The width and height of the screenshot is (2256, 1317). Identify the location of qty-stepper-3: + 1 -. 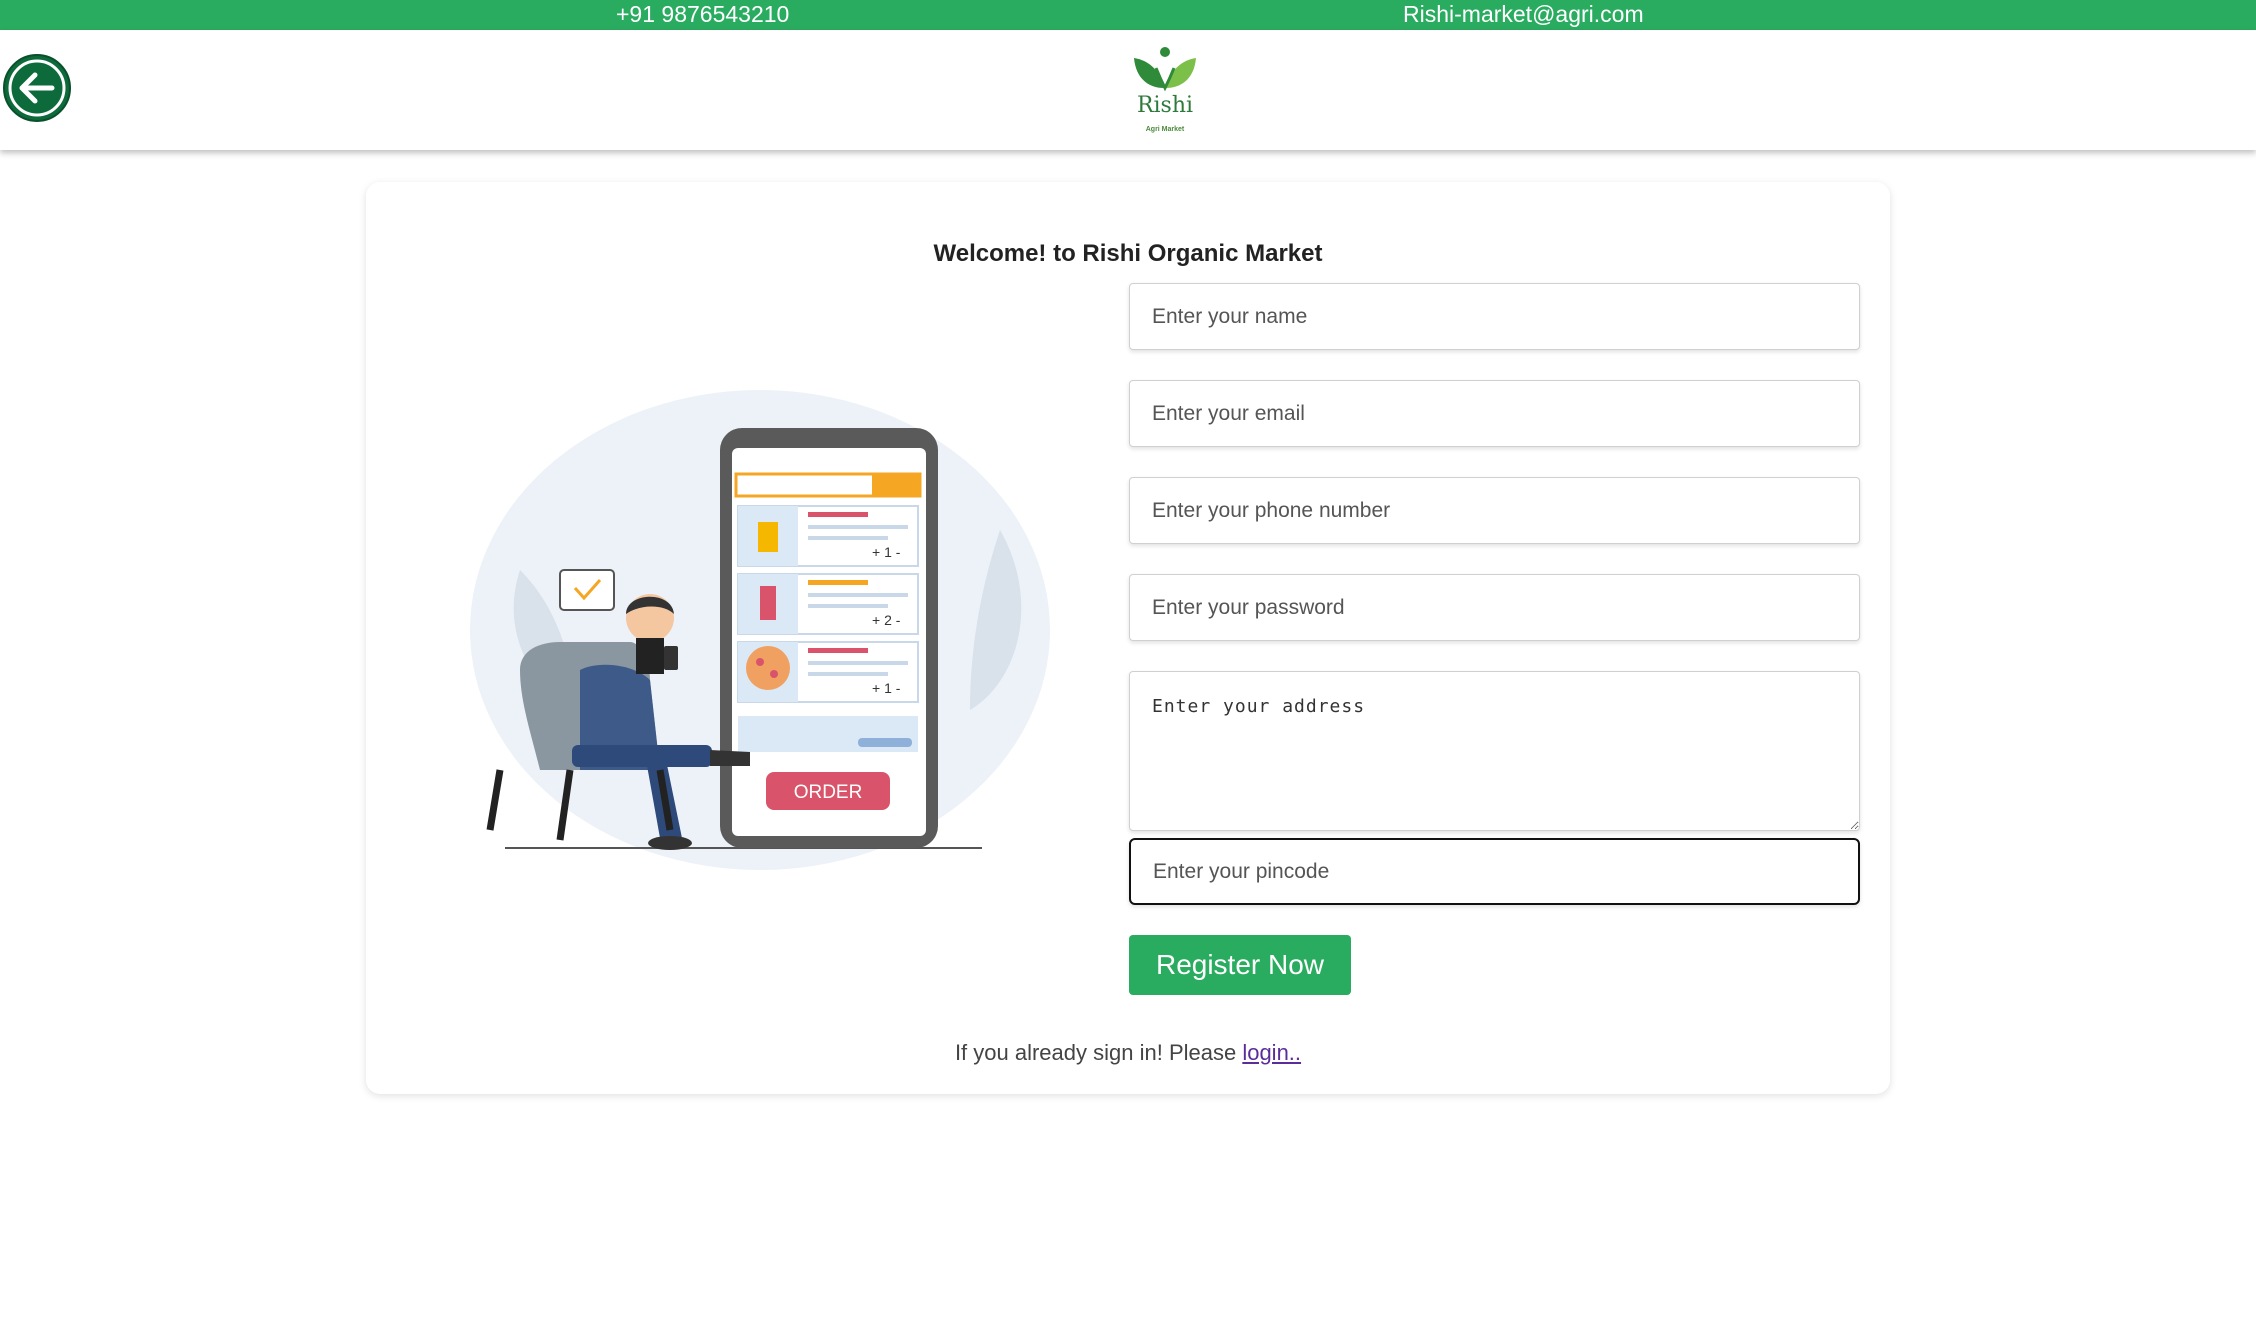
(886, 688).